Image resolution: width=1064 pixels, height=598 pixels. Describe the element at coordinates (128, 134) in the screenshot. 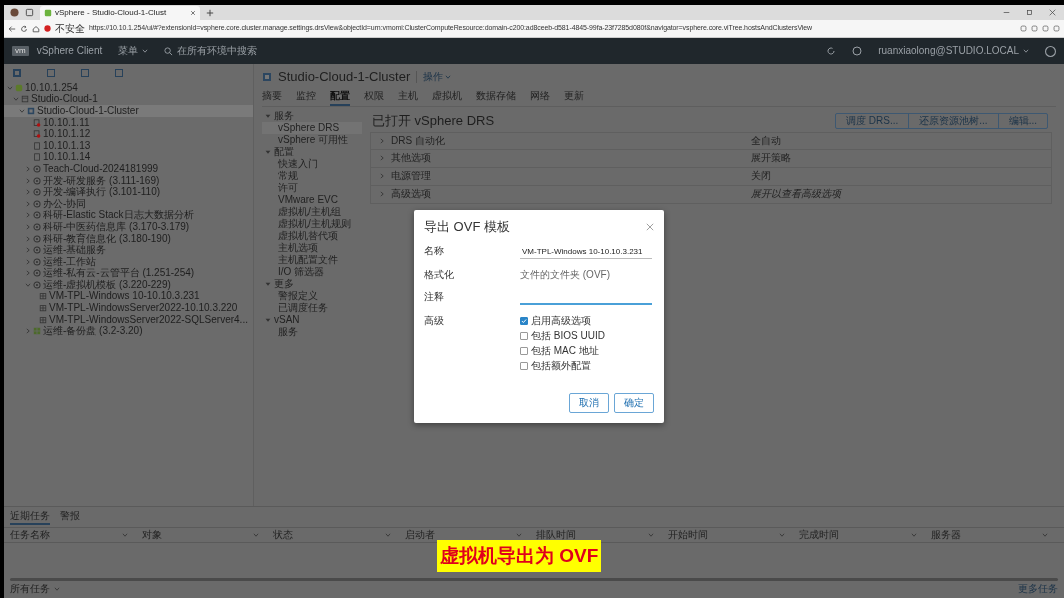

I see `tree-item: 10.10.1.12` at that location.